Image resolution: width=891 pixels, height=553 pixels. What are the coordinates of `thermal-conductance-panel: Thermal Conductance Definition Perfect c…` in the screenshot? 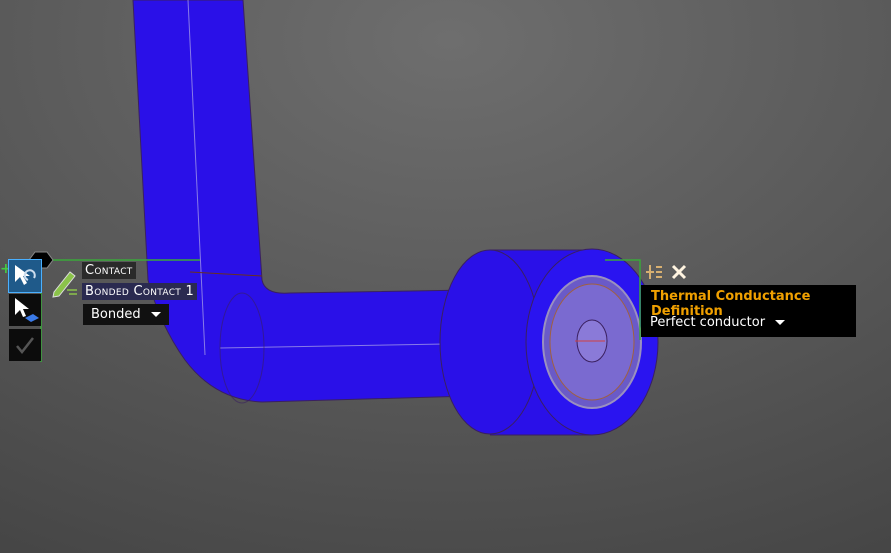 It's located at (748, 311).